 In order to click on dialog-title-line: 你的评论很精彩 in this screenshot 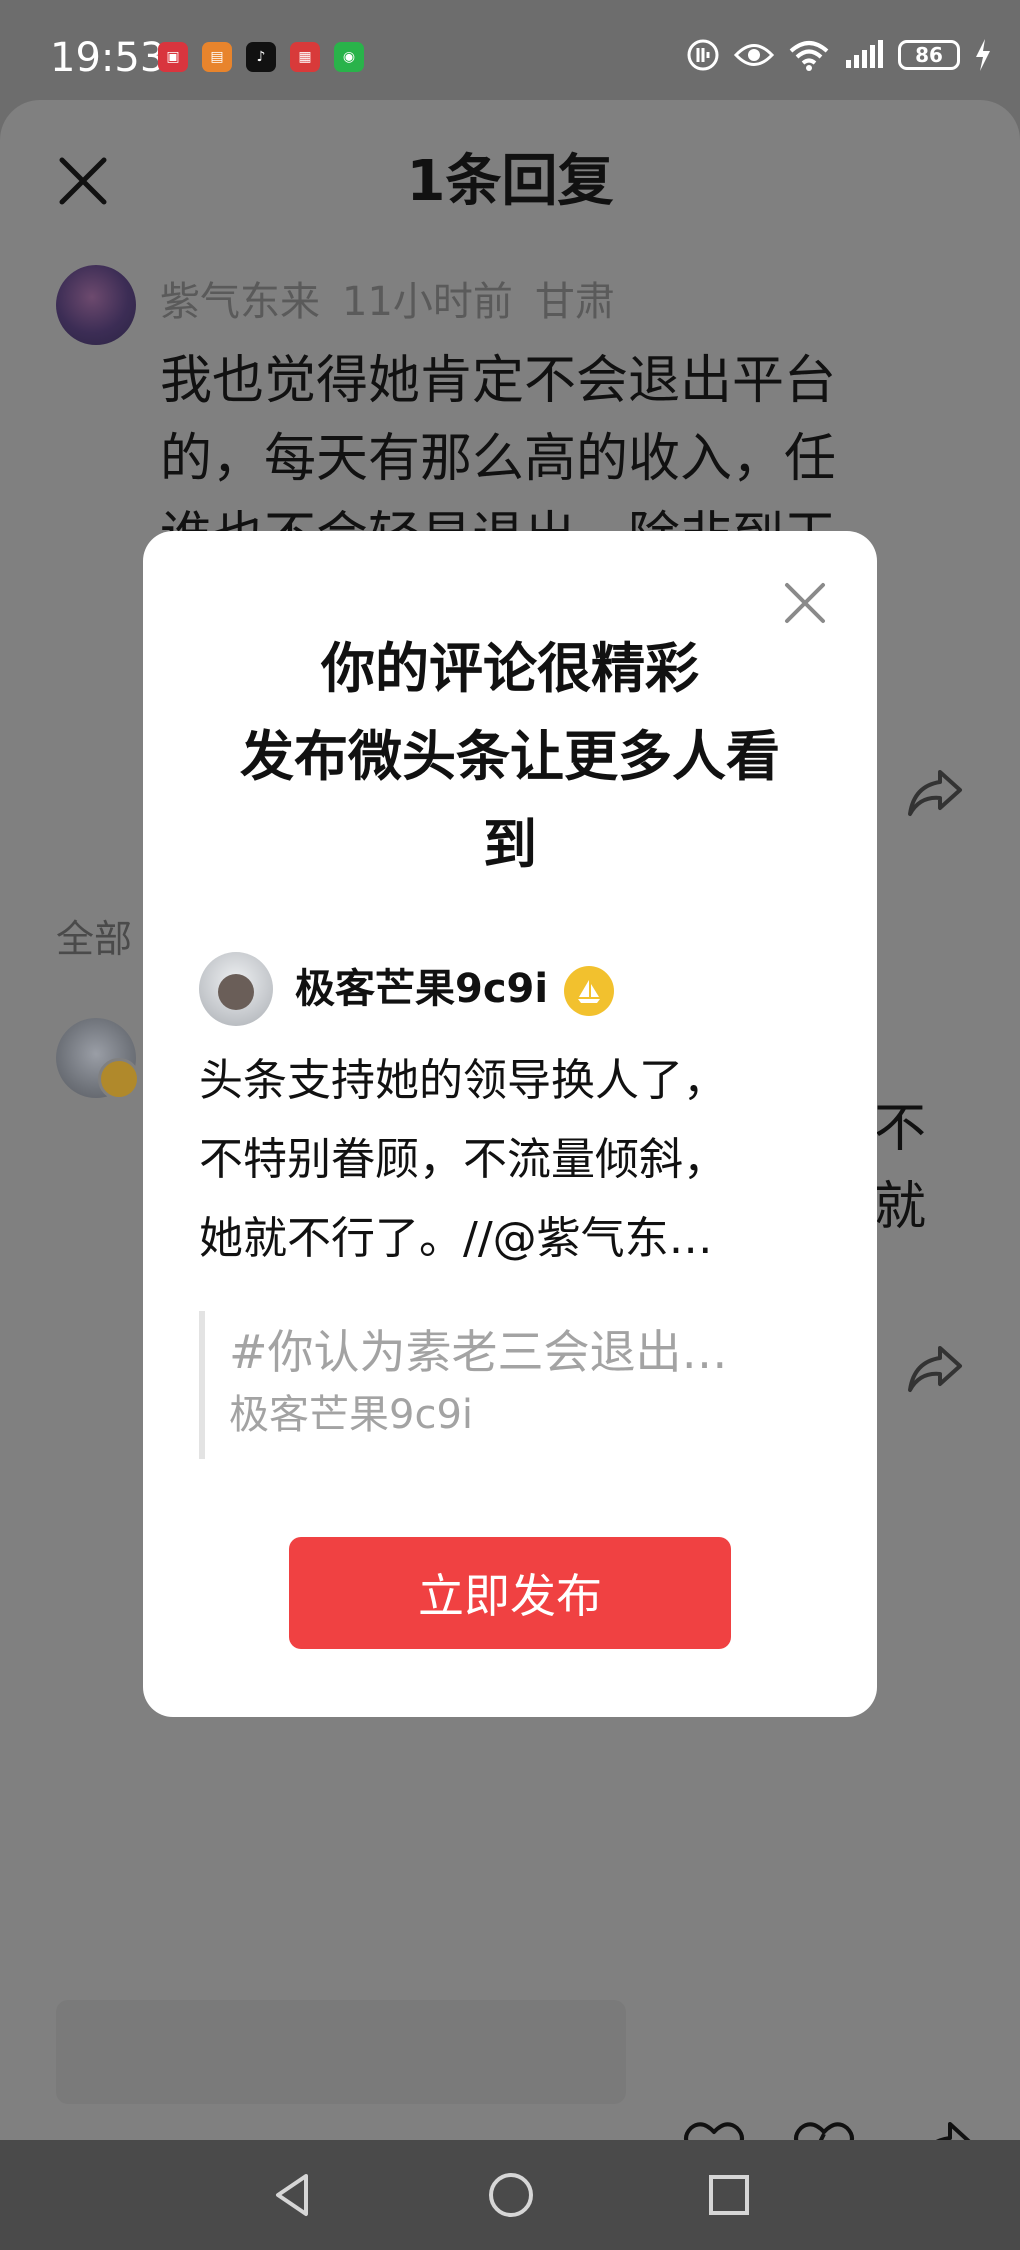, I will do `click(510, 668)`.